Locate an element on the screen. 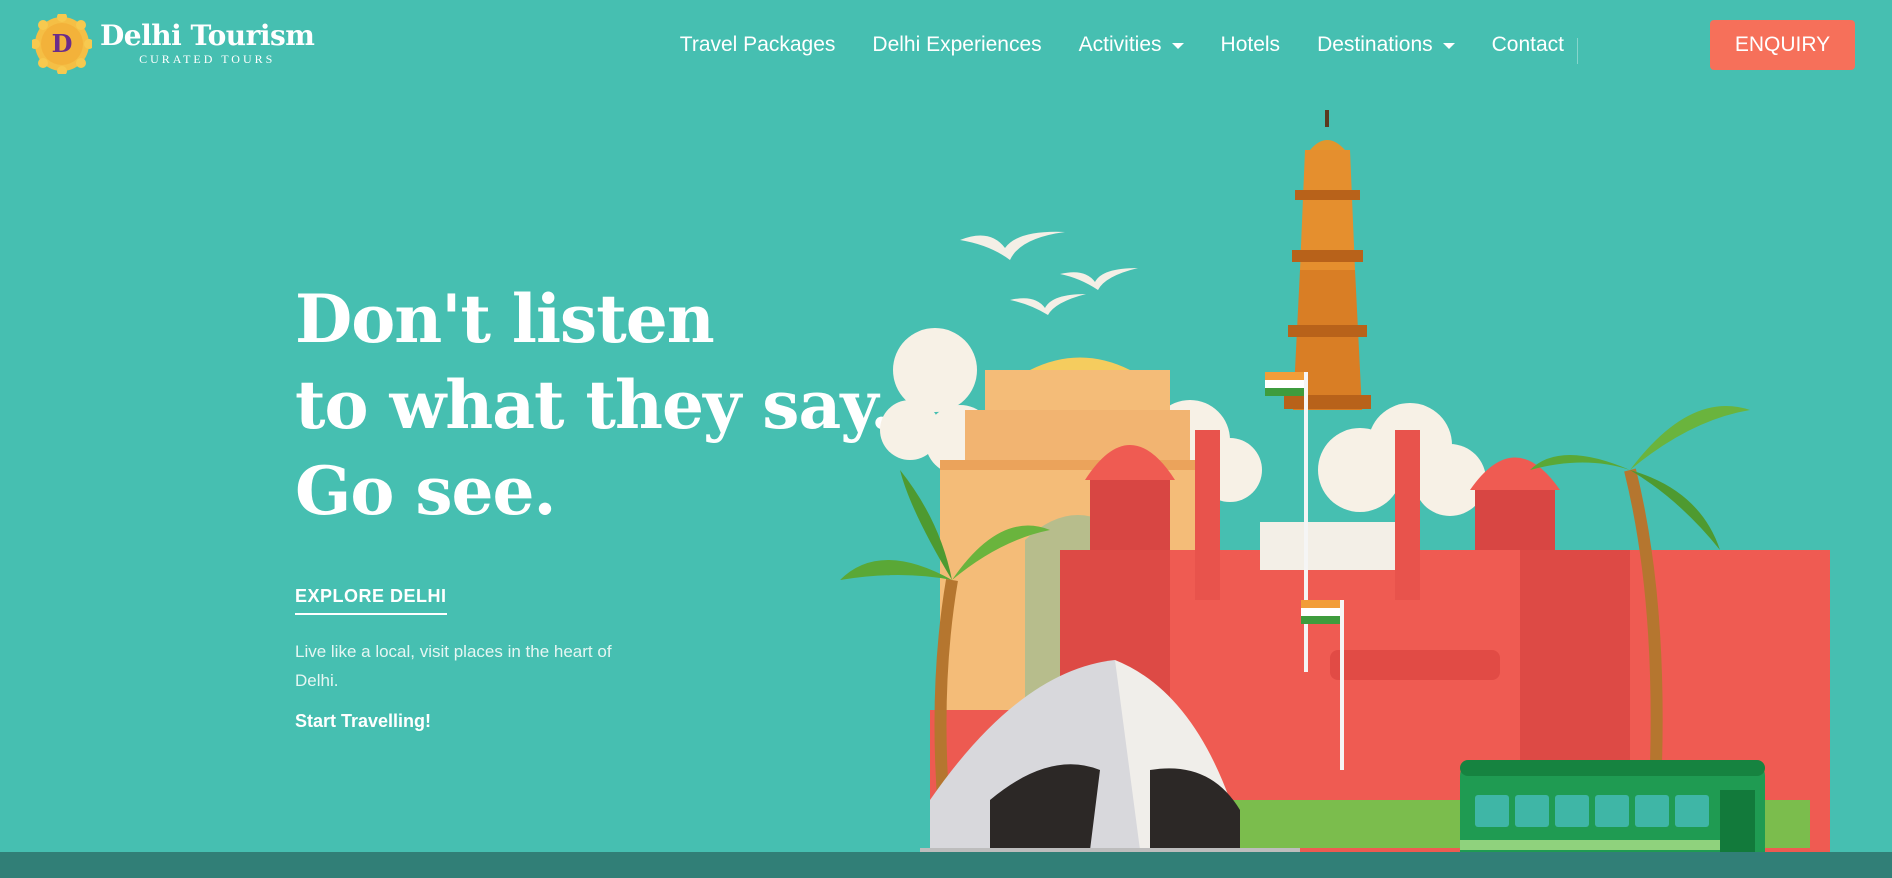 This screenshot has height=878, width=1892. logo: D Delhi Tourism CURATED TOURS is located at coordinates (173, 44).